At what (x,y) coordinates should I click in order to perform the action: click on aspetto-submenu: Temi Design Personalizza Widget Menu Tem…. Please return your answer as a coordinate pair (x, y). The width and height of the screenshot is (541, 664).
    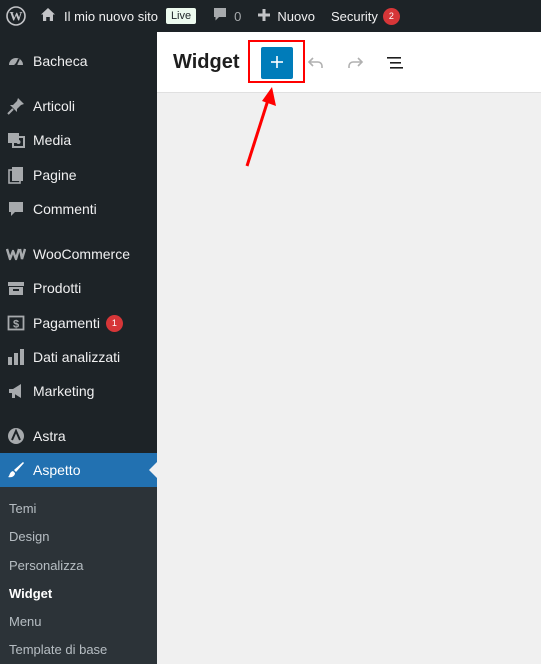
    Looking at the image, I should click on (78, 575).